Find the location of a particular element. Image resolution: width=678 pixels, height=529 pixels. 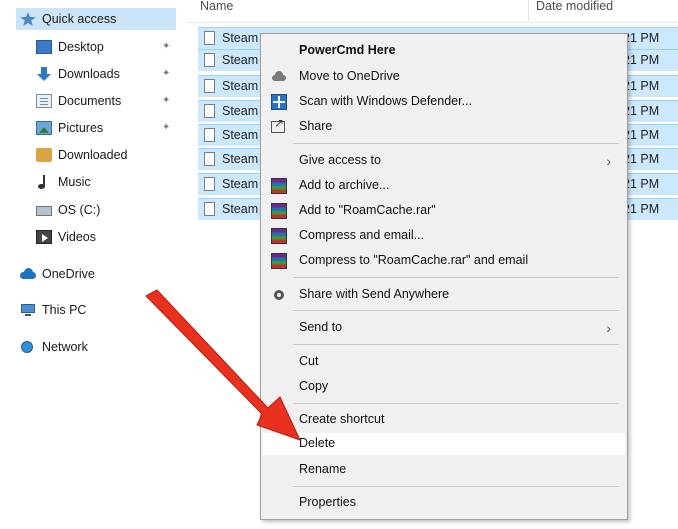

drive-icon is located at coordinates (44, 211).